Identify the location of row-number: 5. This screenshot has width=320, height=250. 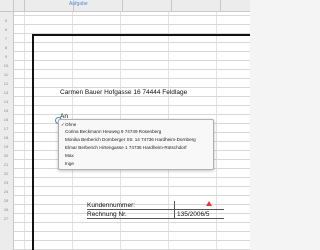
(6, 20).